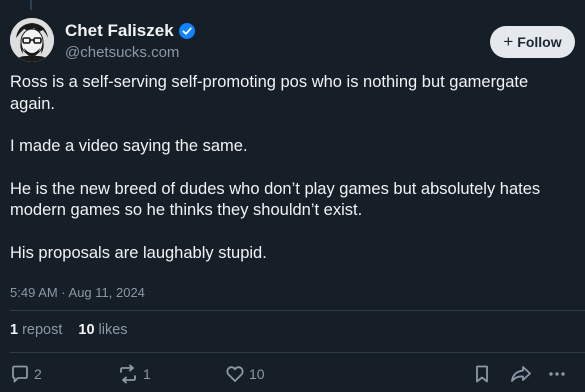 This screenshot has height=392, width=585. What do you see at coordinates (128, 374) in the screenshot?
I see `repost-icon` at bounding box center [128, 374].